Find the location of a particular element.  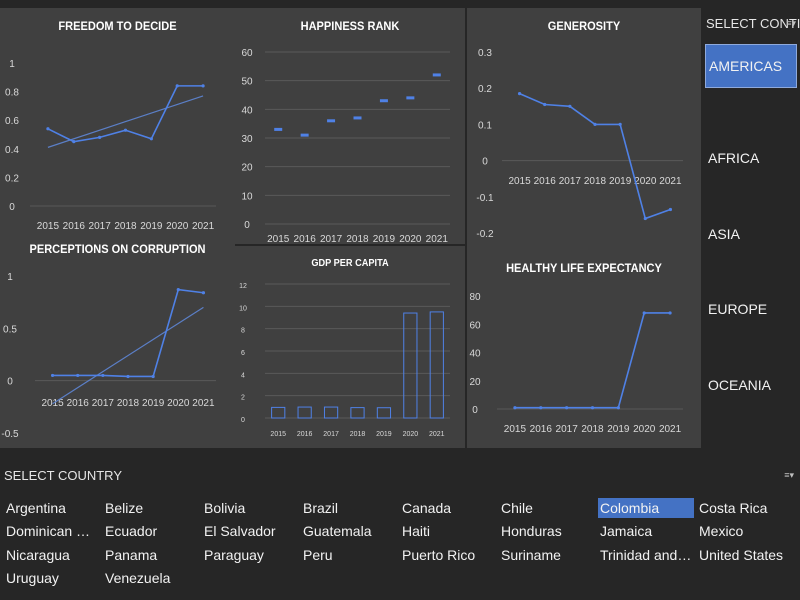

country-item: Belize is located at coordinates (151, 508).